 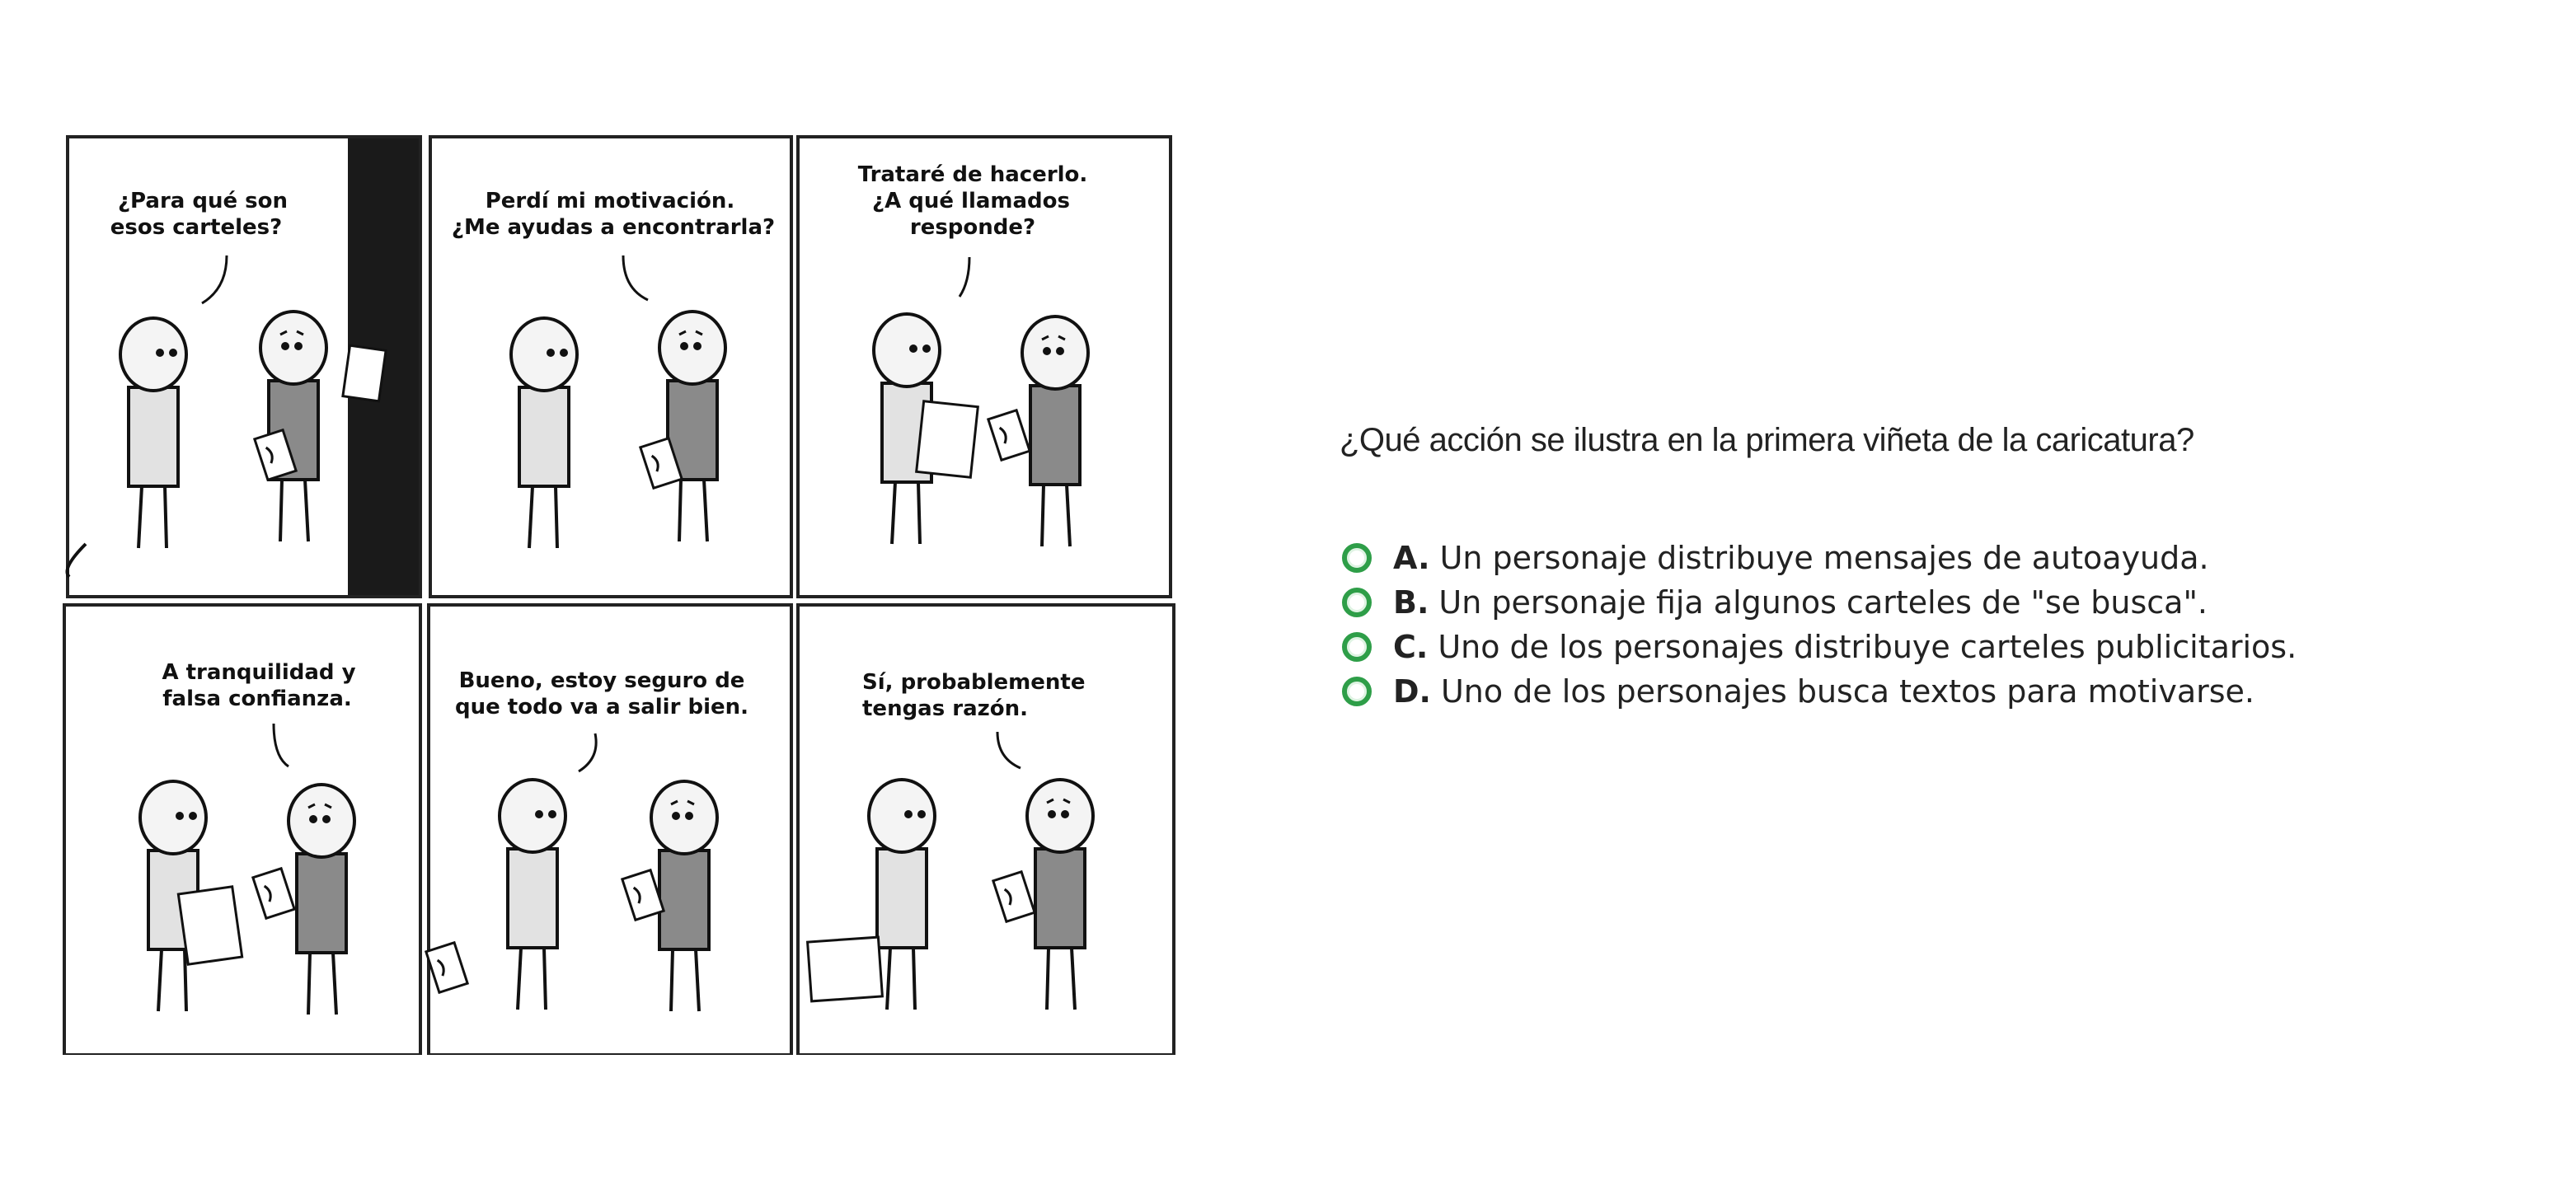 I want to click on speech-line: ¿A qué llamados, so click(x=971, y=201).